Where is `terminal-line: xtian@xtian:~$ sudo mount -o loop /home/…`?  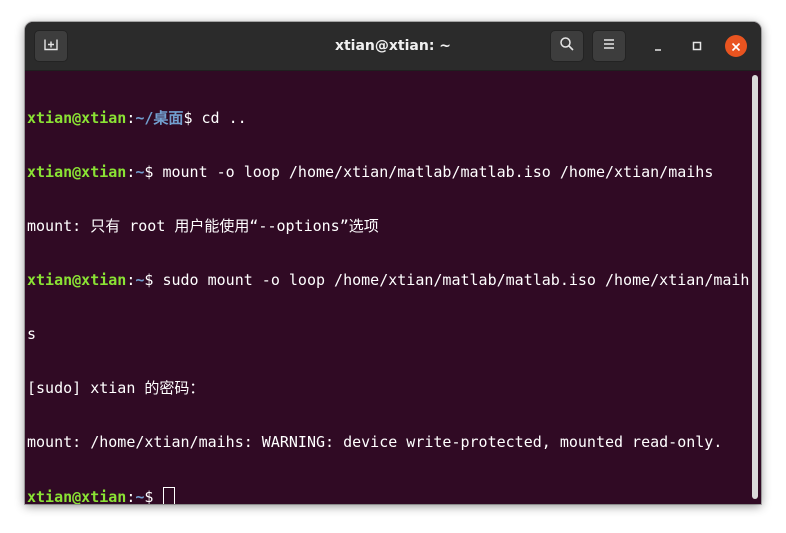
terminal-line: xtian@xtian:~$ sudo mount -o loop /home/… is located at coordinates (388, 280).